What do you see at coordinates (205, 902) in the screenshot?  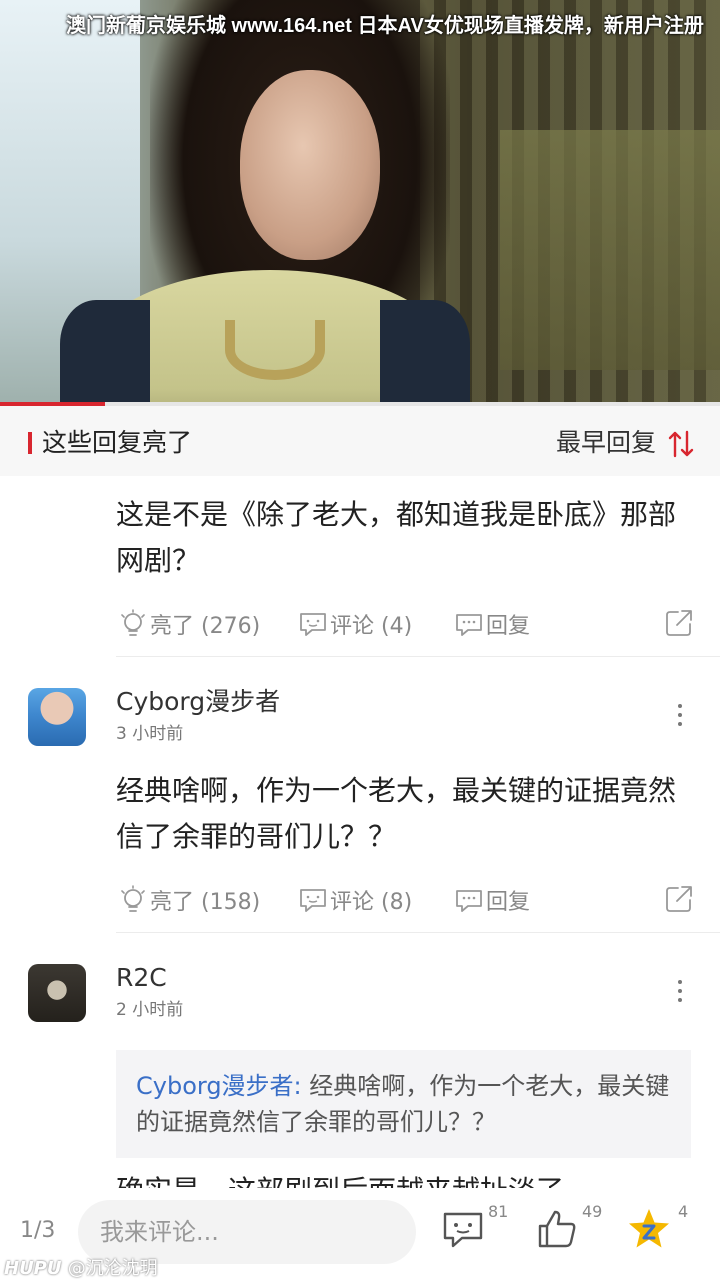 I see `like-count: 亮了 (158)` at bounding box center [205, 902].